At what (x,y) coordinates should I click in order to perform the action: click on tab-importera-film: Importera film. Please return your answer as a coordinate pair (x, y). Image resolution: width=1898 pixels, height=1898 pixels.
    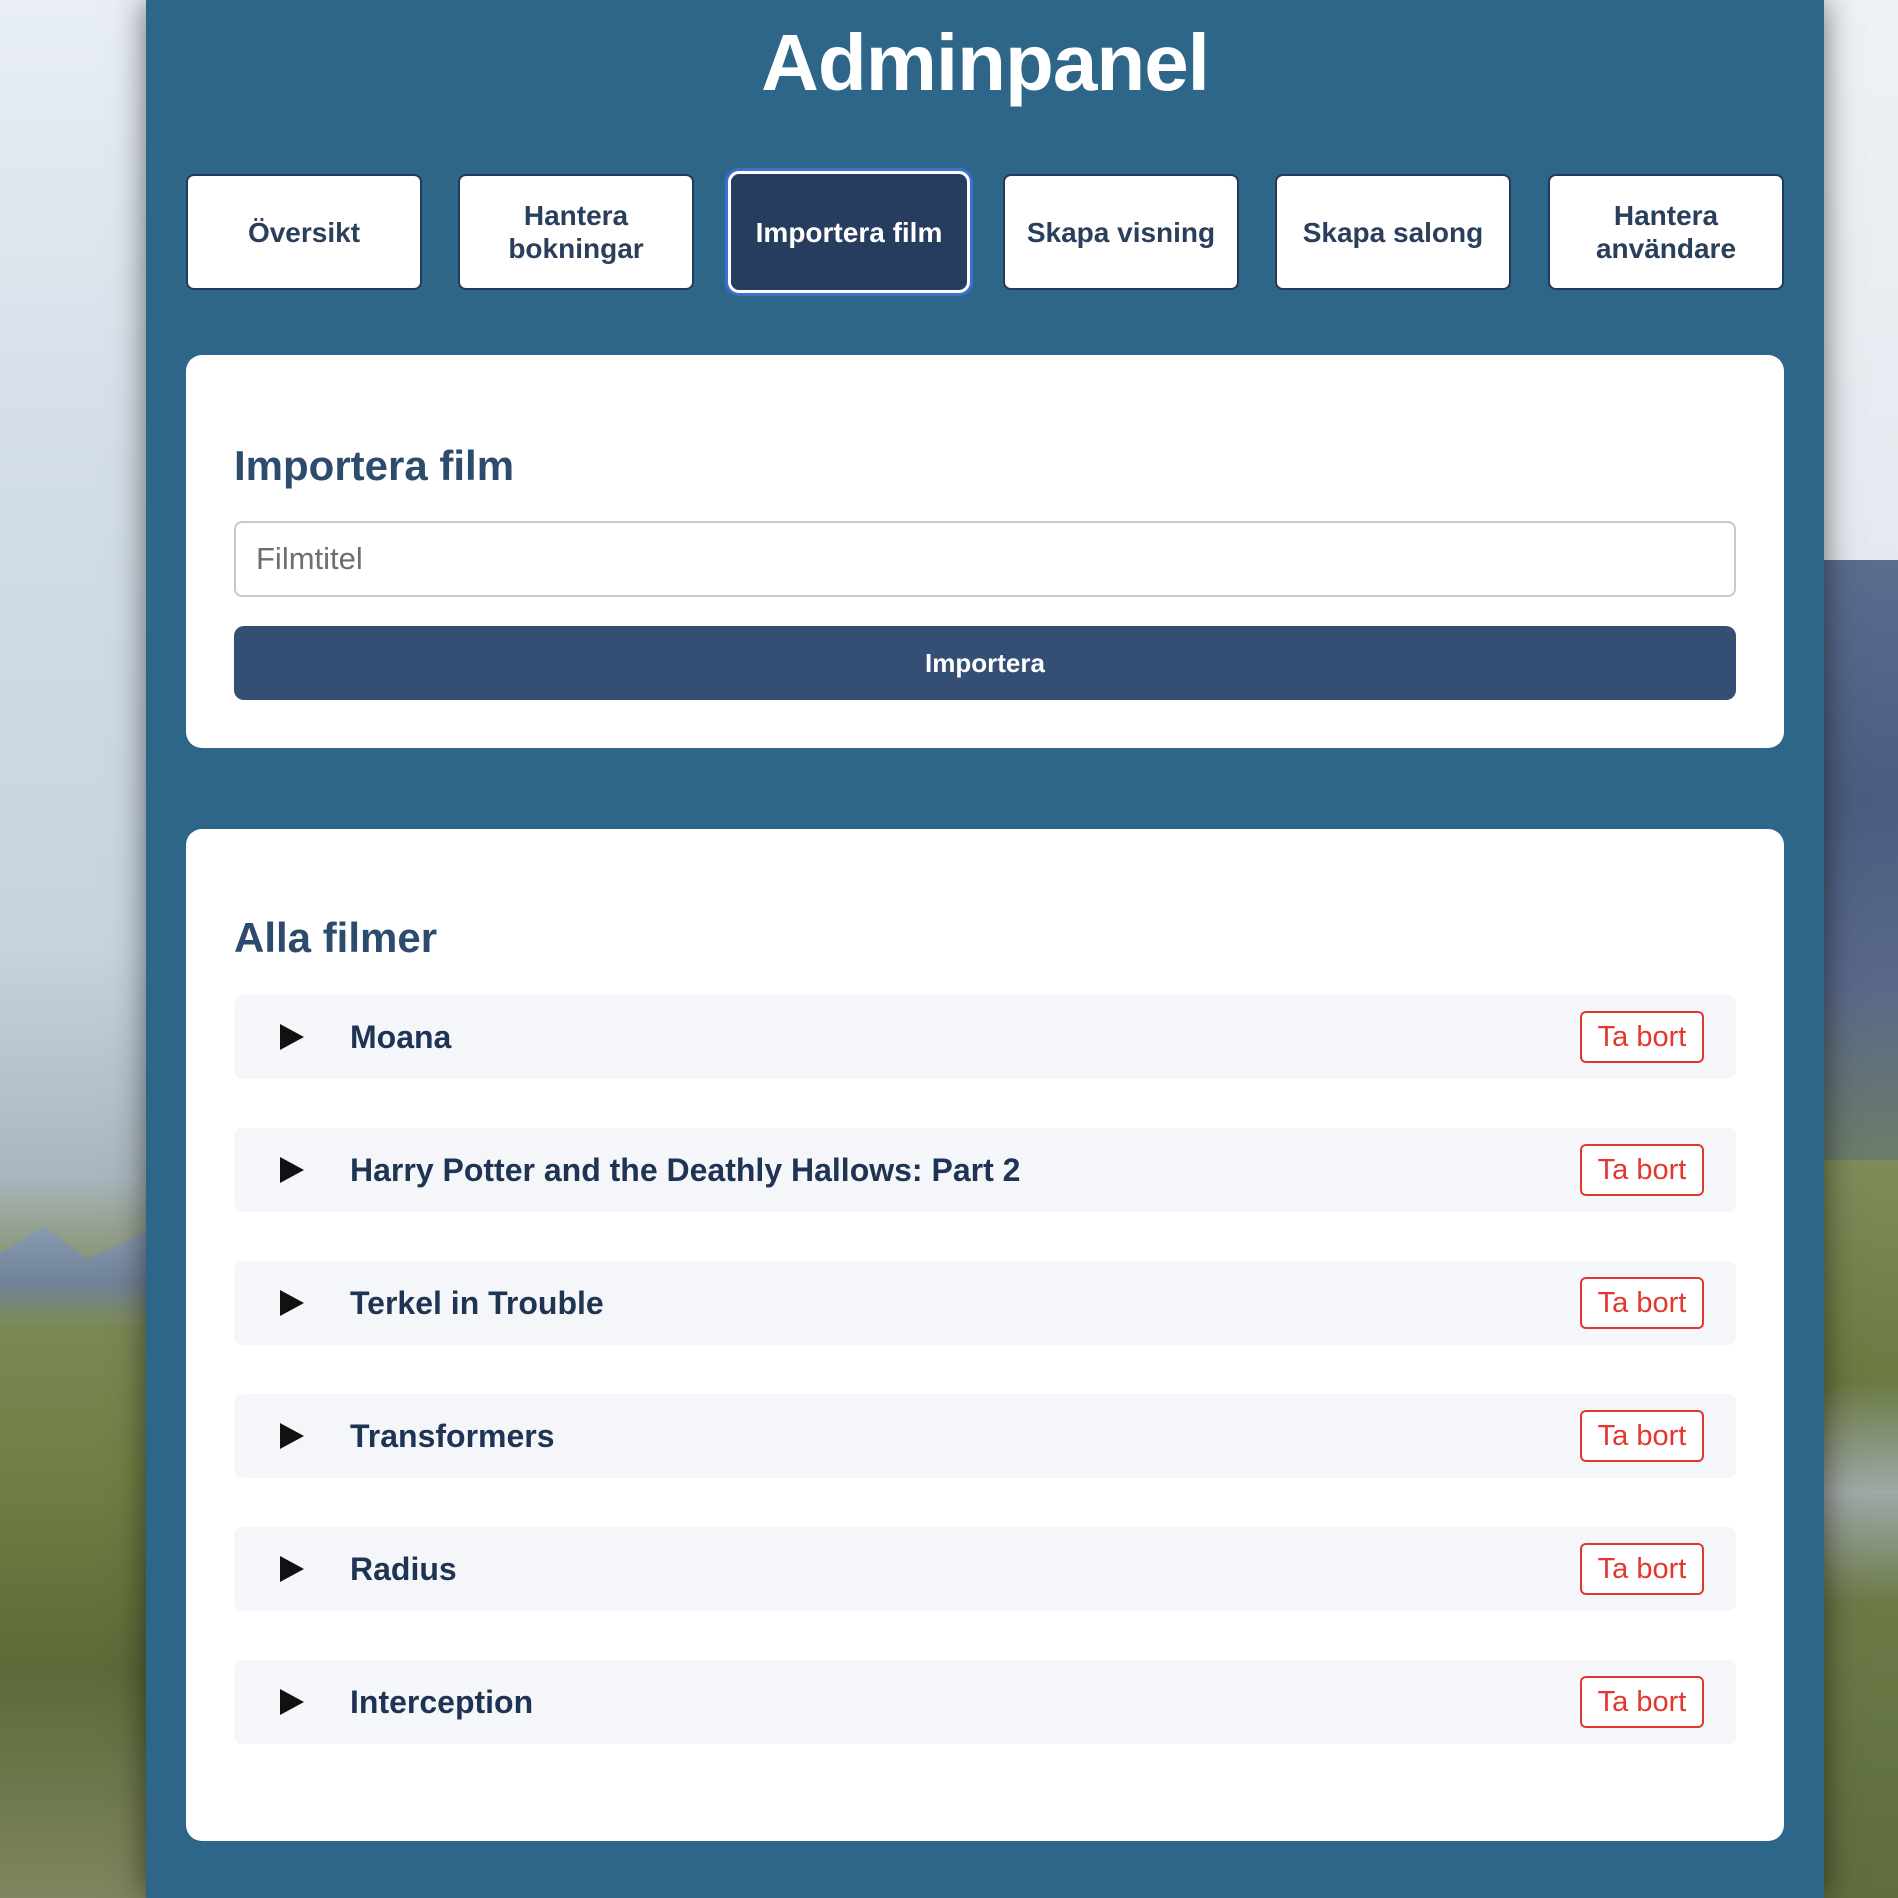
    Looking at the image, I should click on (849, 232).